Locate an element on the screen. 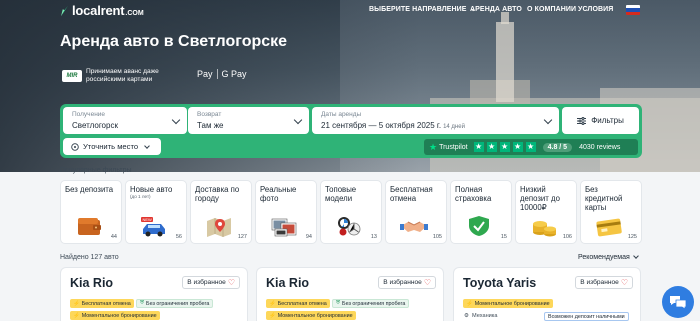 This screenshot has height=321, width=700. dates-range: 21 сентября — 5 октября 2025 г. is located at coordinates (381, 125).